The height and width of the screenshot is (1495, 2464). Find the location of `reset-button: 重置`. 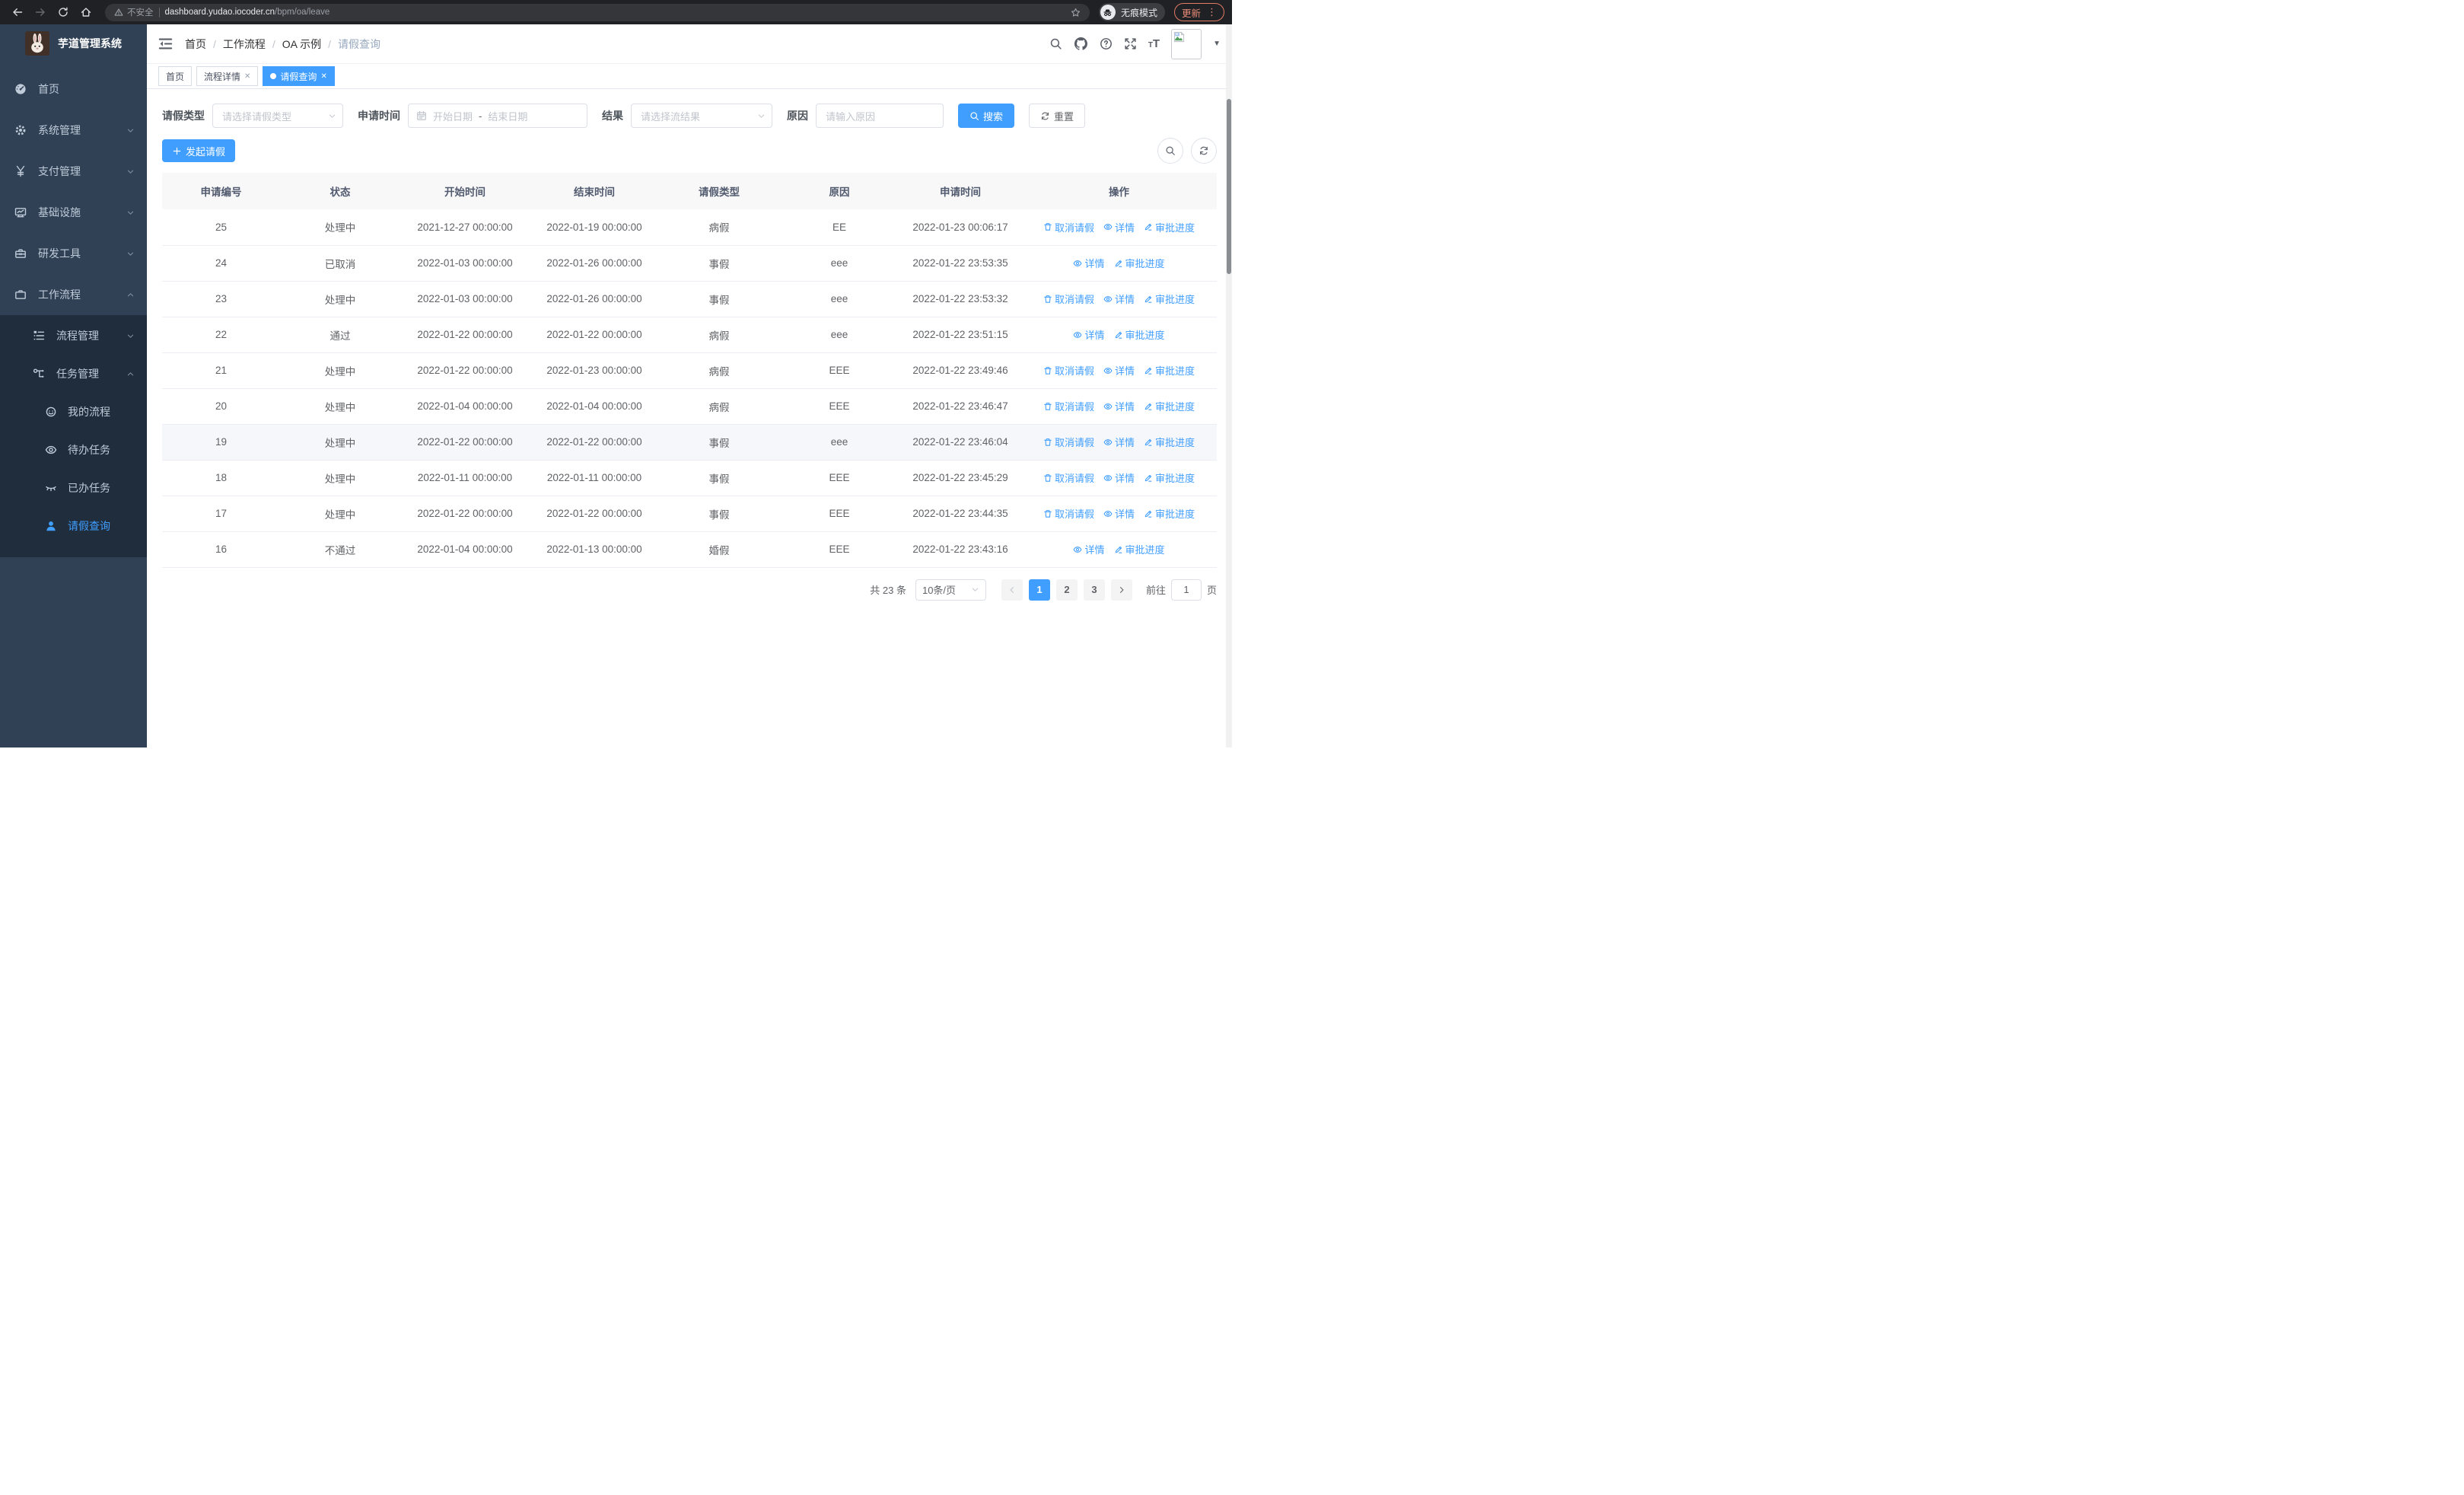

reset-button: 重置 is located at coordinates (1057, 116).